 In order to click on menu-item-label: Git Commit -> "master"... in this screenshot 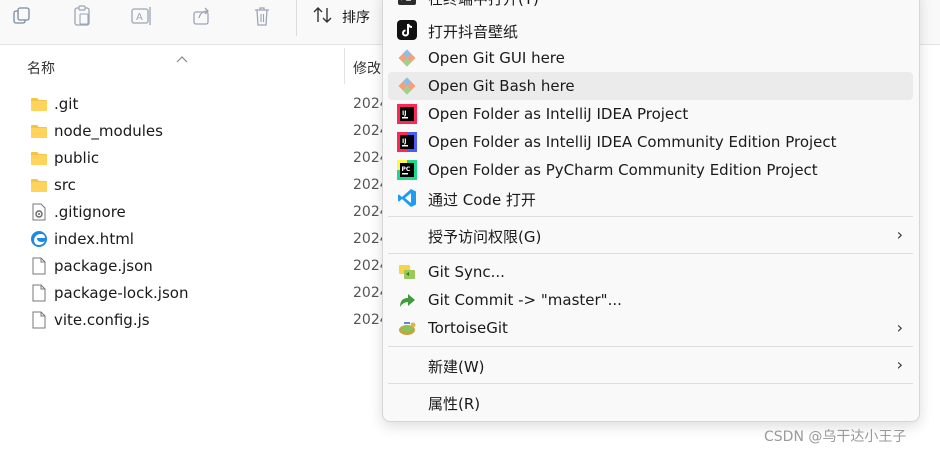, I will do `click(525, 300)`.